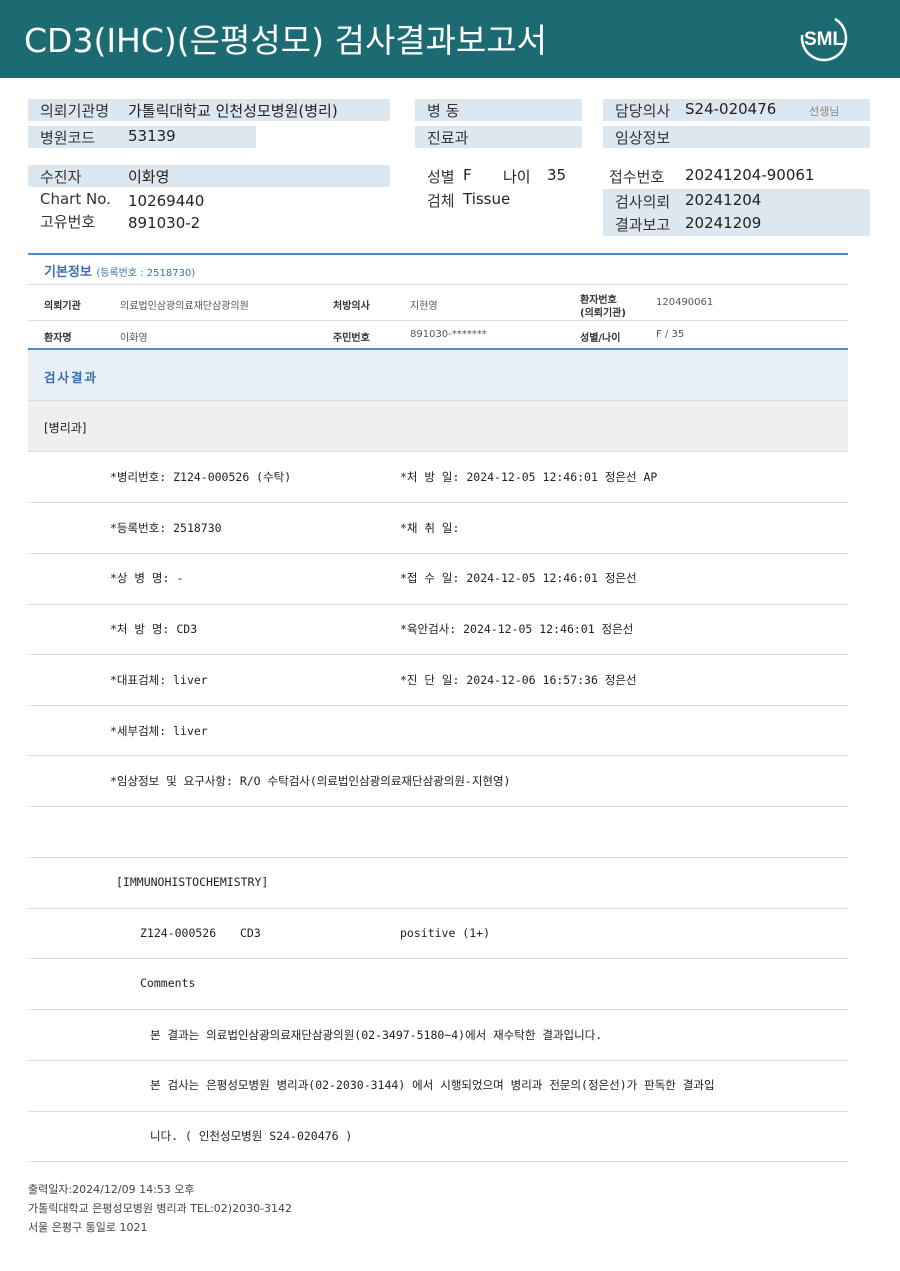 The width and height of the screenshot is (900, 1271). I want to click on footer-print-date: 출력일자:2024/12/09 14:53 오후, so click(111, 1189).